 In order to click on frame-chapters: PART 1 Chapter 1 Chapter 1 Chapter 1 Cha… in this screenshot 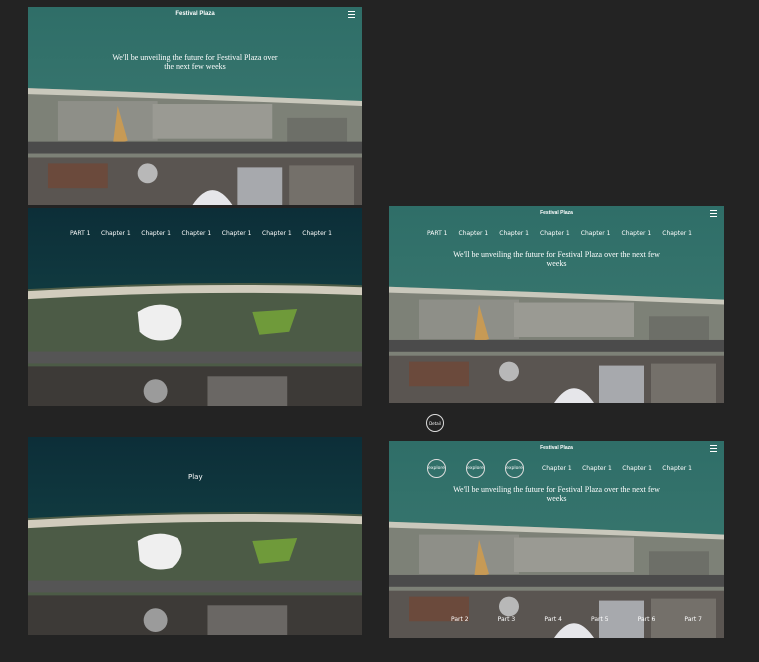, I will do `click(195, 307)`.